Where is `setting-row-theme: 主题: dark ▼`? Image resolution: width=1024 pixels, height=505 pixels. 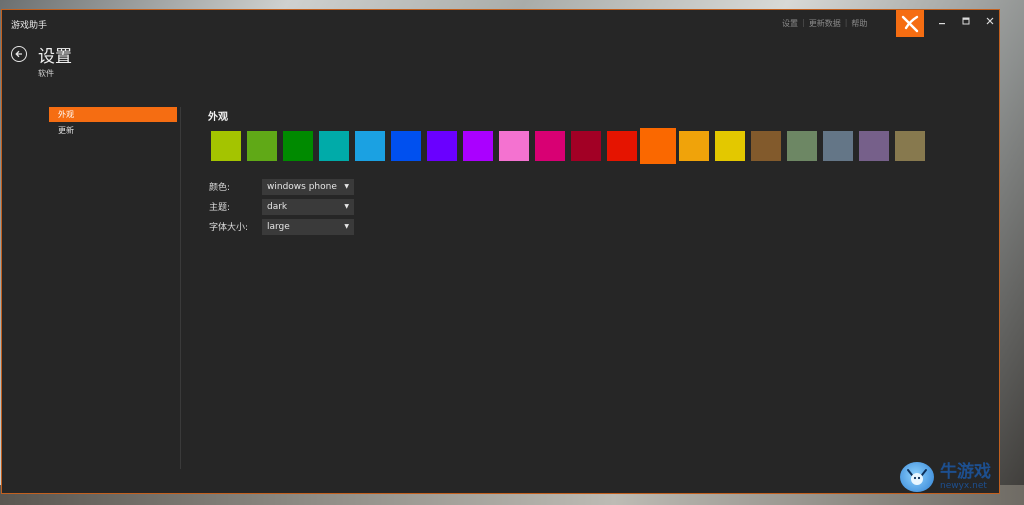
setting-row-theme: 主题: dark ▼ is located at coordinates (281, 206).